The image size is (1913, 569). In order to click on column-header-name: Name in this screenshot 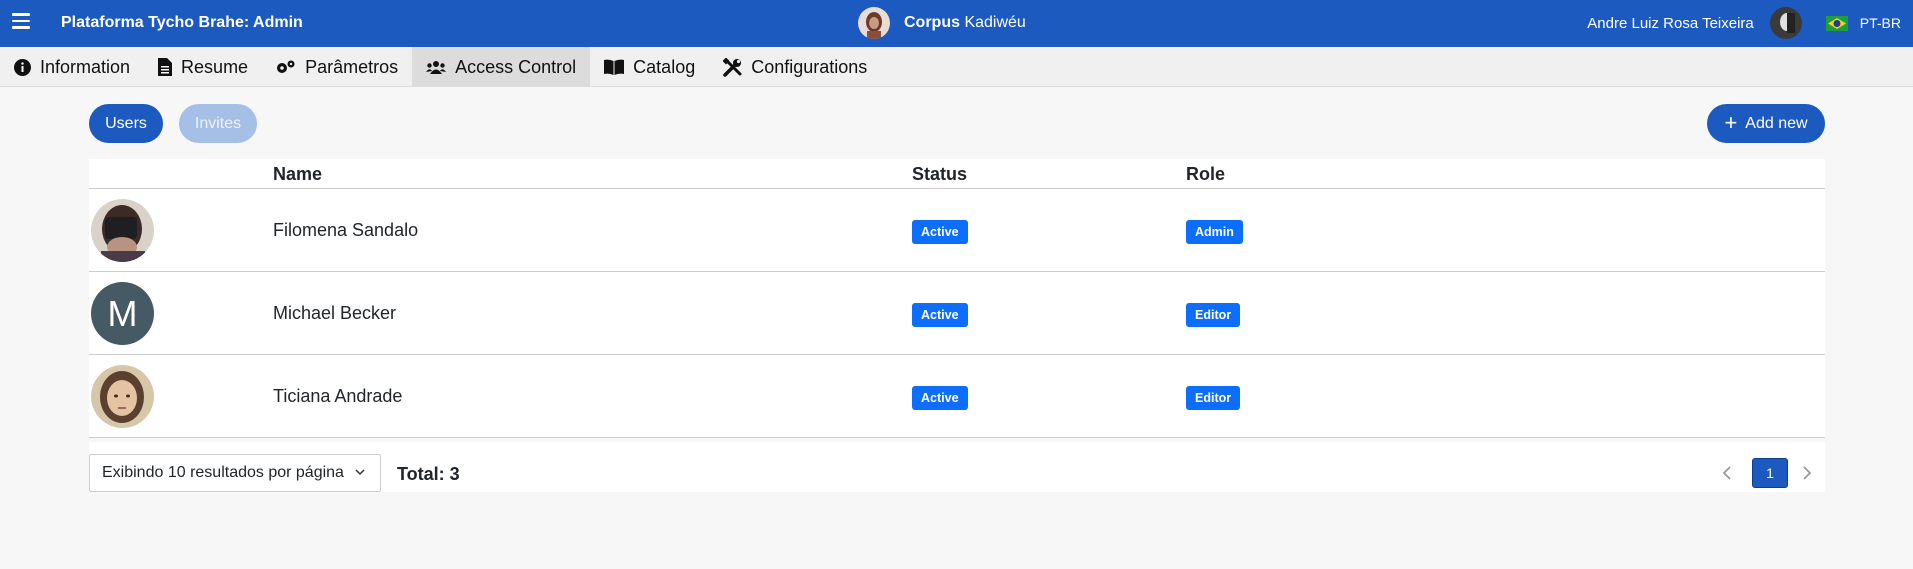, I will do `click(297, 174)`.